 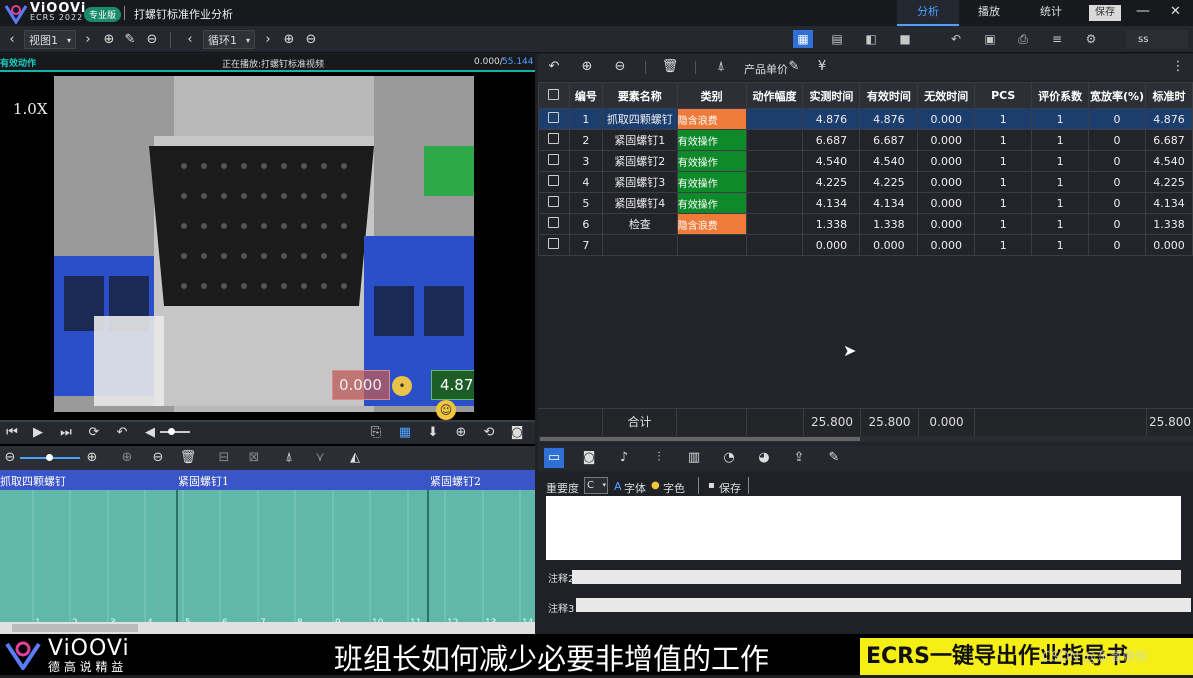 What do you see at coordinates (721, 67) in the screenshot?
I see `person-icon: ⍋` at bounding box center [721, 67].